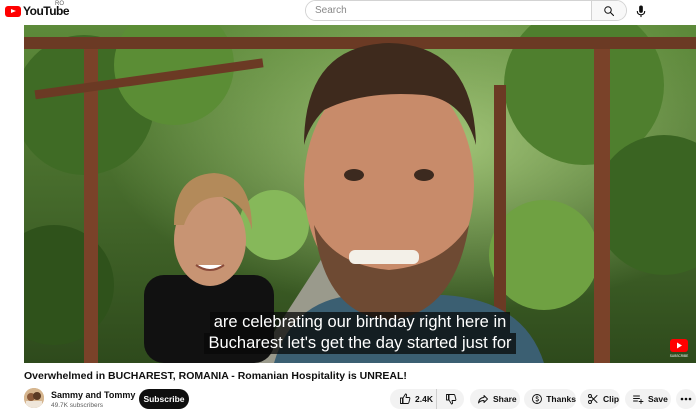 Image resolution: width=700 pixels, height=416 pixels. Describe the element at coordinates (679, 348) in the screenshot. I see `subscribe-watermark-icon: SUBSCRIBE` at that location.